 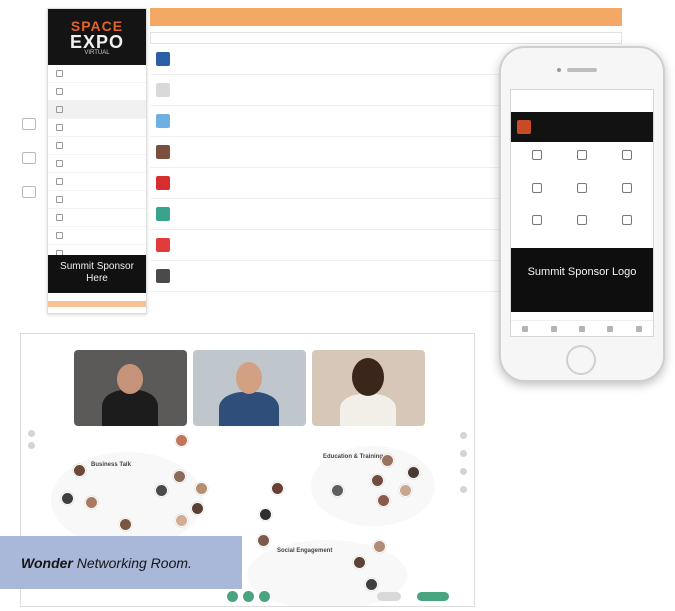 What do you see at coordinates (582, 280) in the screenshot?
I see `phone-sponsor-banner: Summit Sponsor Logo` at bounding box center [582, 280].